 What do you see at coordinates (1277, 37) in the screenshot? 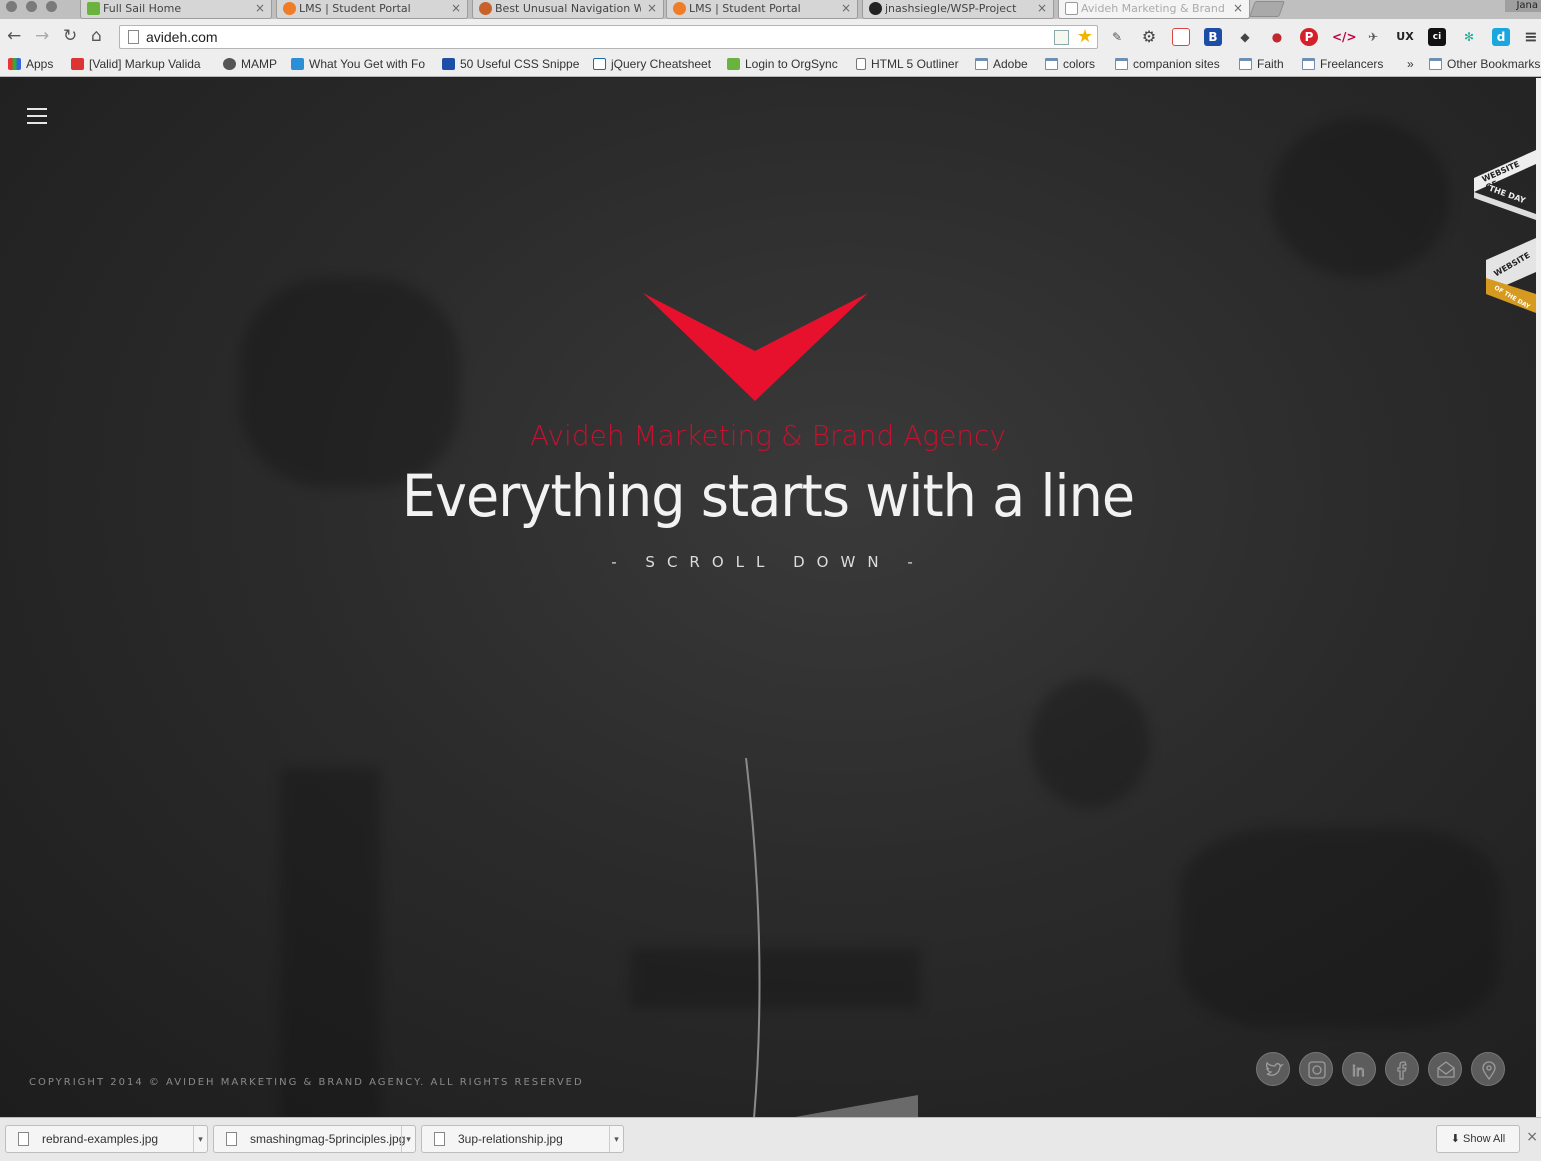
I see `pocket-icon: ●` at bounding box center [1277, 37].